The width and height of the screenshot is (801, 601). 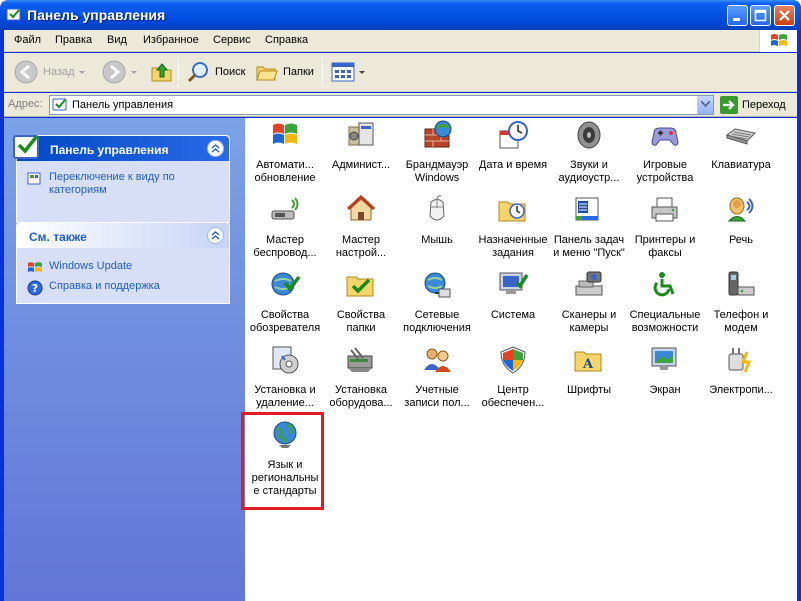 I want to click on forward-button, so click(x=119, y=72).